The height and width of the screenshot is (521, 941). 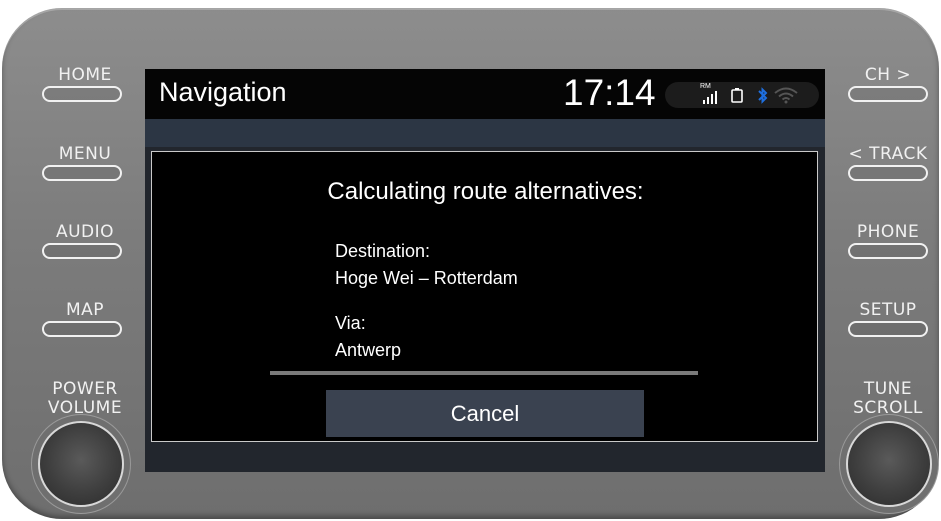 What do you see at coordinates (350, 323) in the screenshot?
I see `via-label: Via:` at bounding box center [350, 323].